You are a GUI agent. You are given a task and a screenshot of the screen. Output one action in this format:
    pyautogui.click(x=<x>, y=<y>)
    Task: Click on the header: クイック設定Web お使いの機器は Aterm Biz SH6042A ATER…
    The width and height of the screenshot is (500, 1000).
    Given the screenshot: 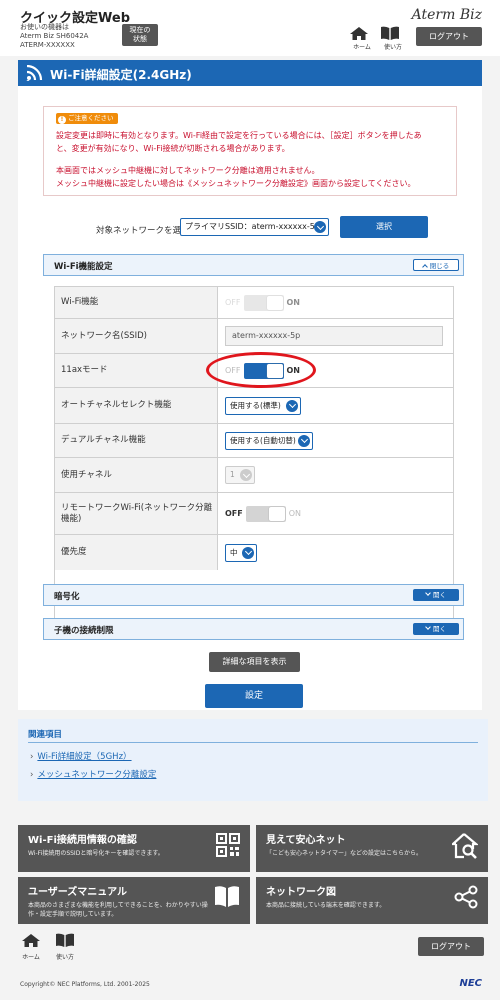 What is the action you would take?
    pyautogui.click(x=250, y=28)
    